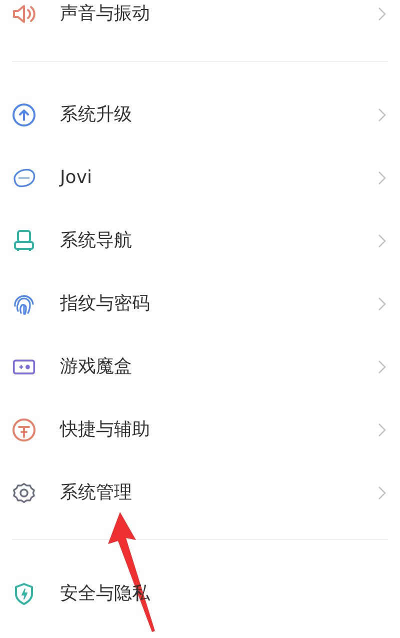 The width and height of the screenshot is (400, 638). I want to click on settings-item: 系统升级, so click(200, 114).